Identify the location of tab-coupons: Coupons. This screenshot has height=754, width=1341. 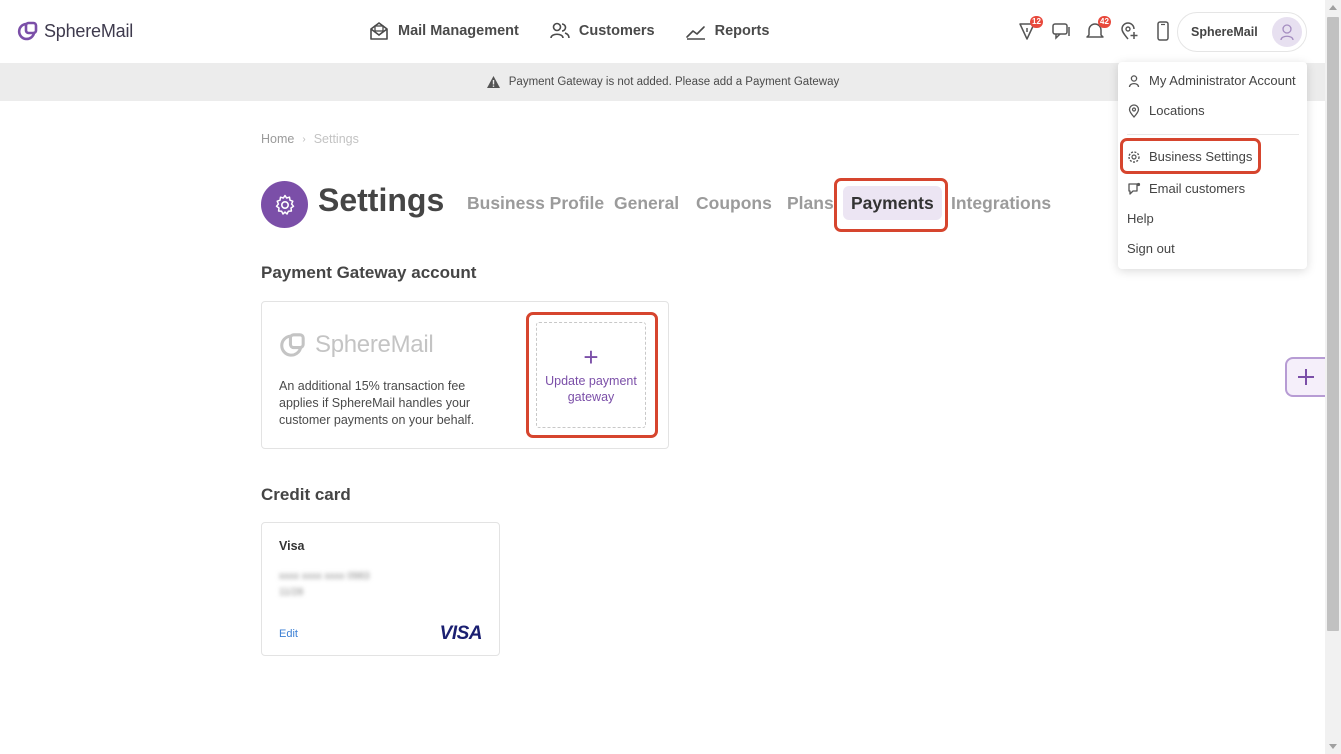
(734, 203).